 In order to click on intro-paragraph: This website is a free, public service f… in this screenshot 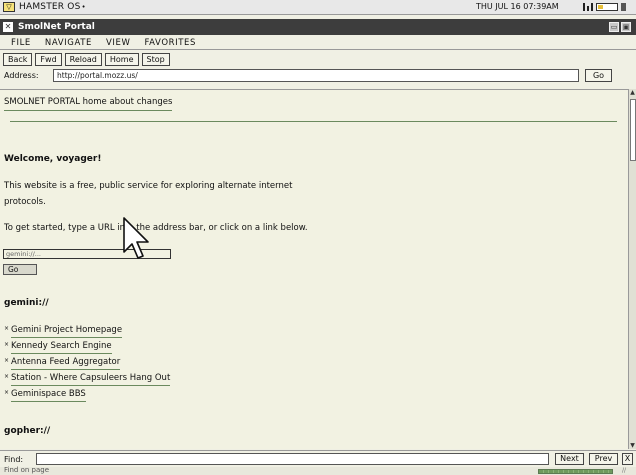, I will do `click(148, 194)`.